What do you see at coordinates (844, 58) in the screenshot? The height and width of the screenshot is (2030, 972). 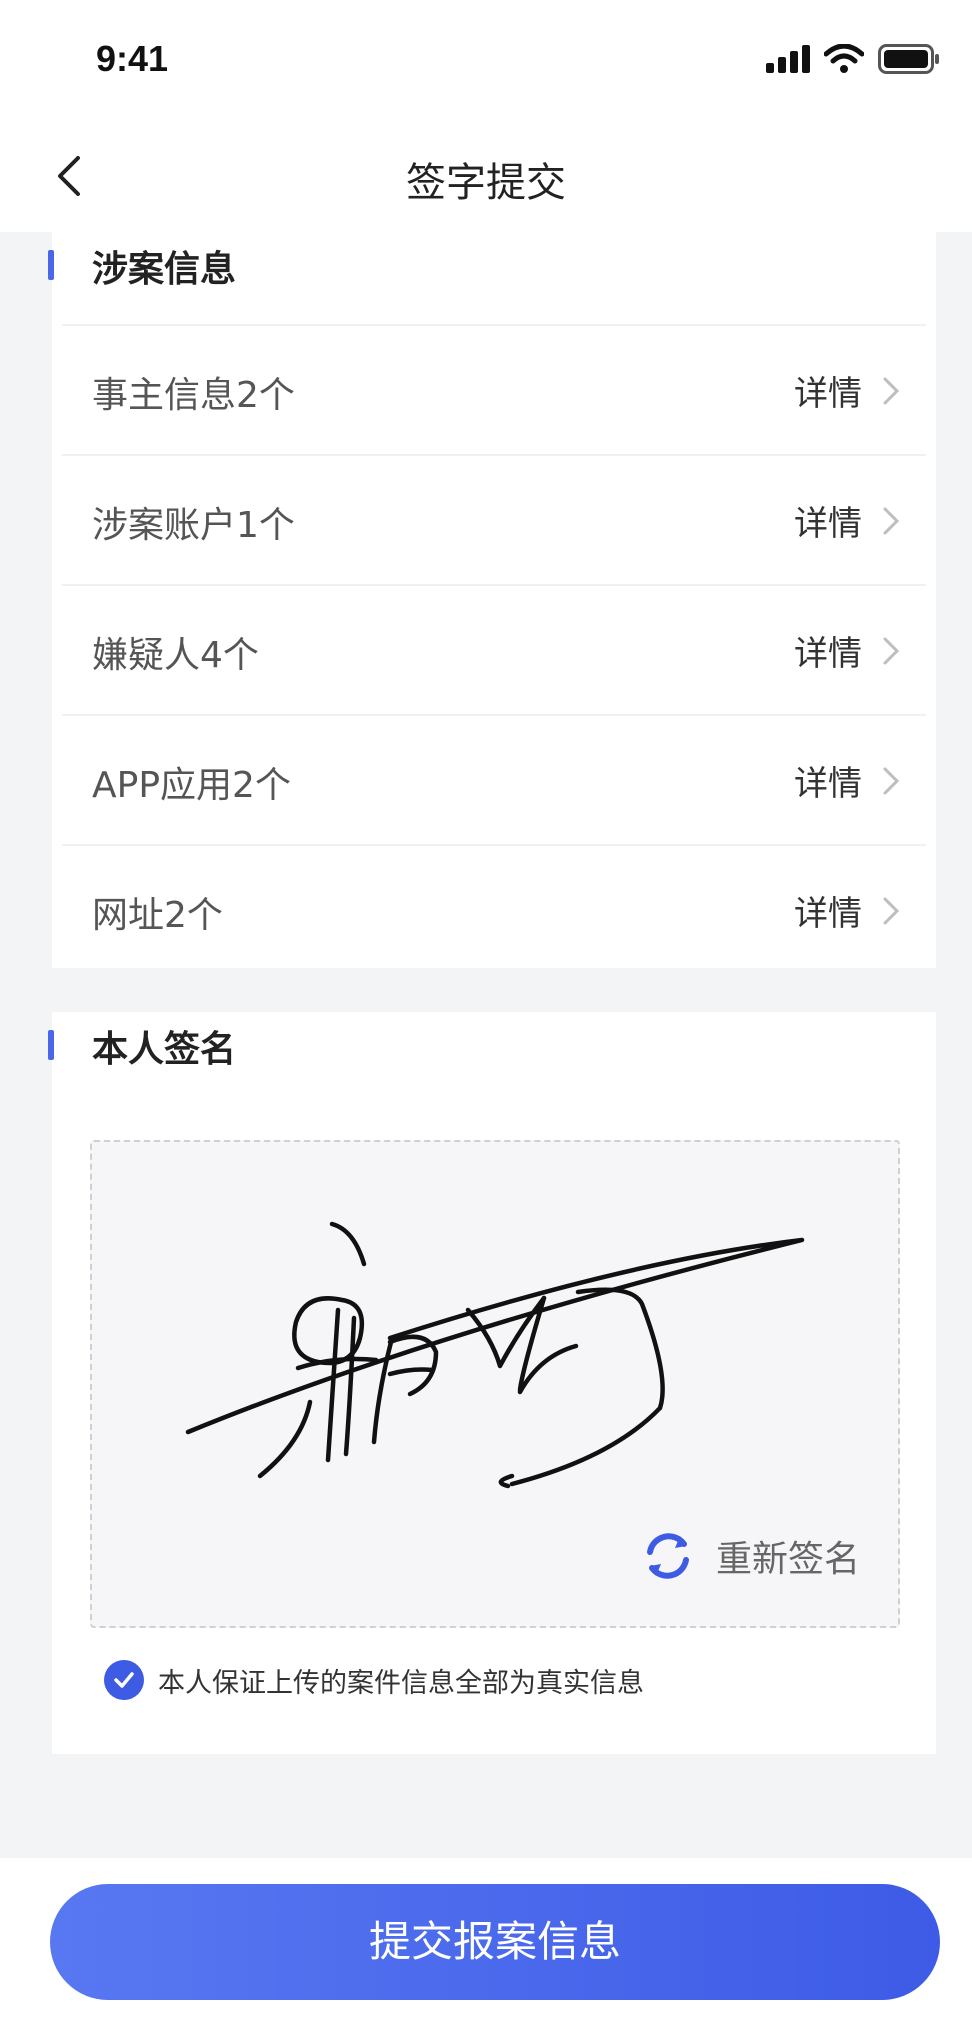 I see `wifi-icon` at bounding box center [844, 58].